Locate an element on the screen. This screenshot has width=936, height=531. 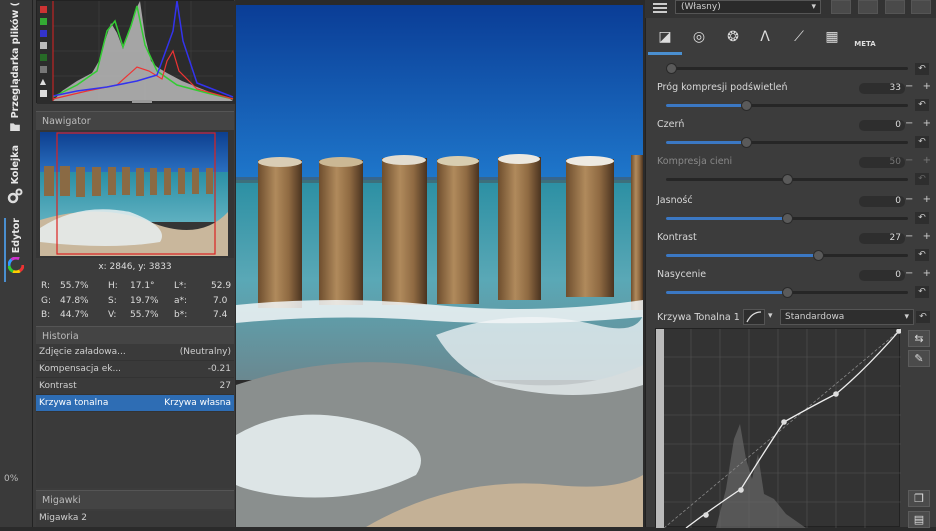
history-row: Kontrast 27 is located at coordinates (135, 386).